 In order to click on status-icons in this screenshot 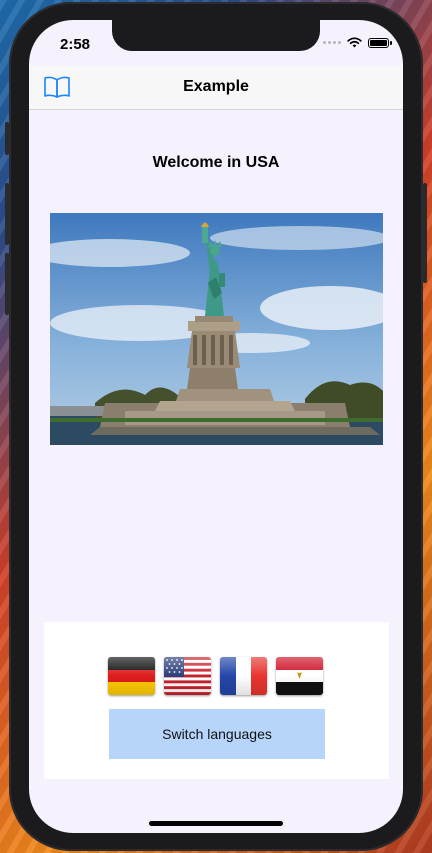, I will do `click(357, 42)`.